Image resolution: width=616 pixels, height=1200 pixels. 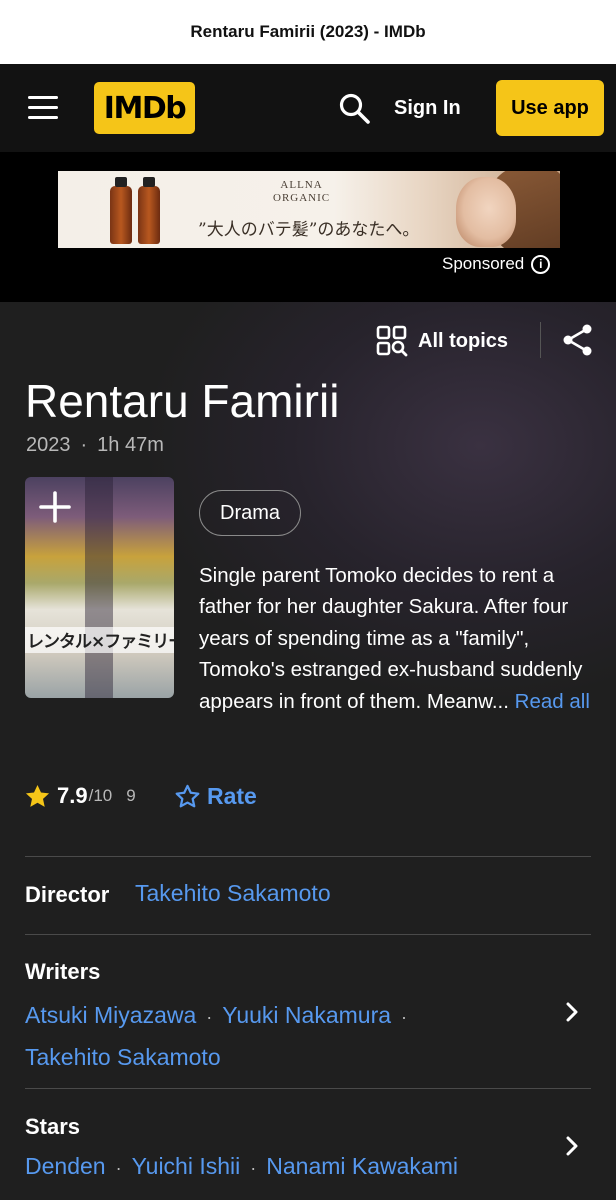 What do you see at coordinates (186, 1166) in the screenshot?
I see `star-link: Yuichi Ishii` at bounding box center [186, 1166].